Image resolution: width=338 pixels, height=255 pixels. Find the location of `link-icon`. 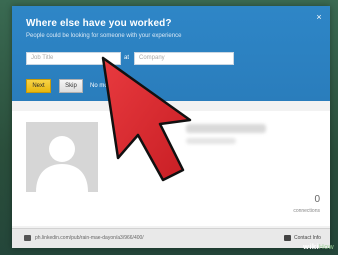

link-icon is located at coordinates (27, 238).